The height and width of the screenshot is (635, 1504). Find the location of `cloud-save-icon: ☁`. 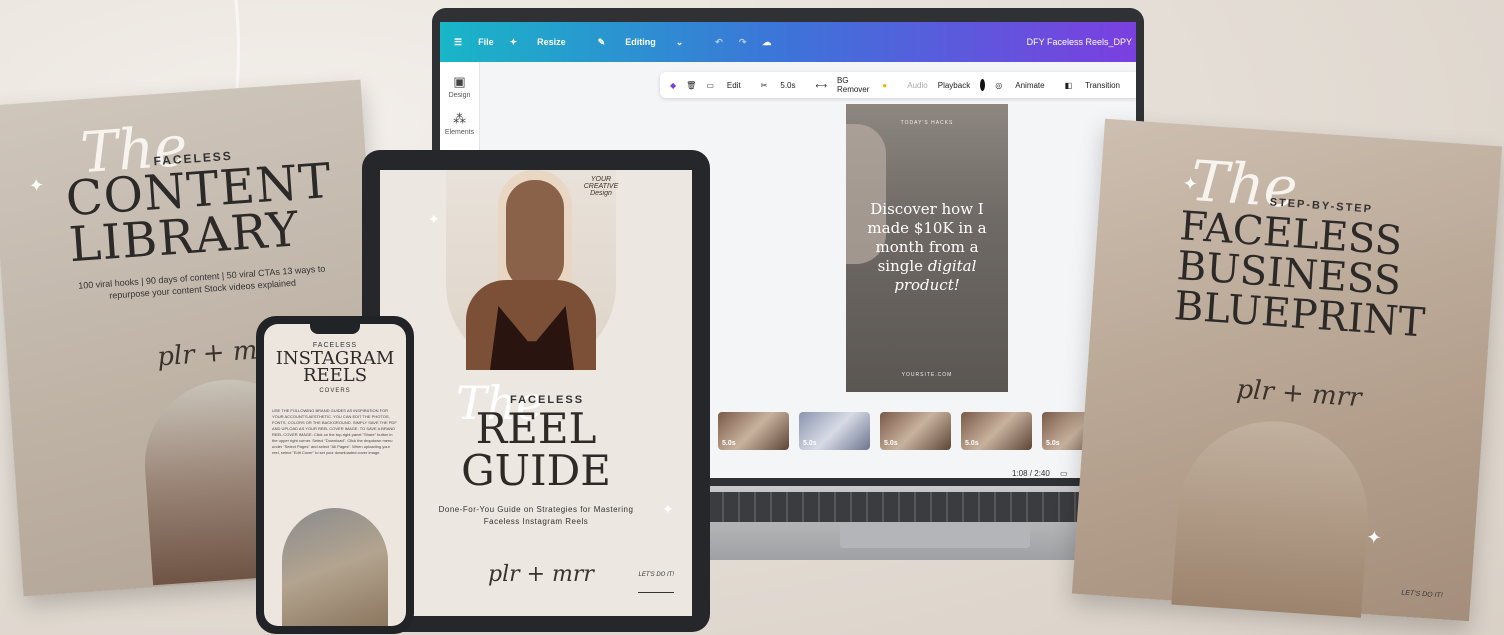

cloud-save-icon: ☁ is located at coordinates (766, 42).